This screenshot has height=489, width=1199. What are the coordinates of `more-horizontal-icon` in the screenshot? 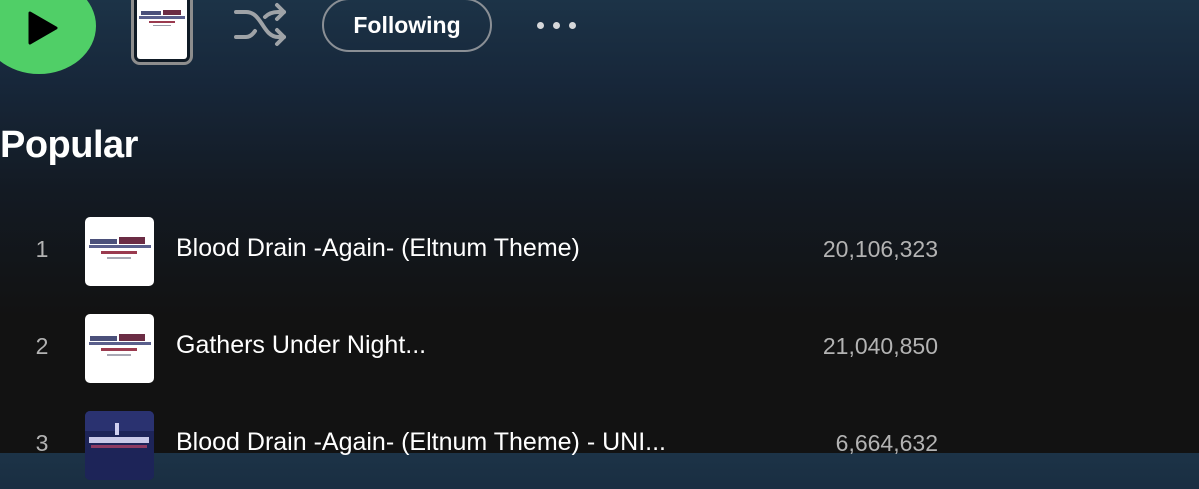 It's located at (540, 25).